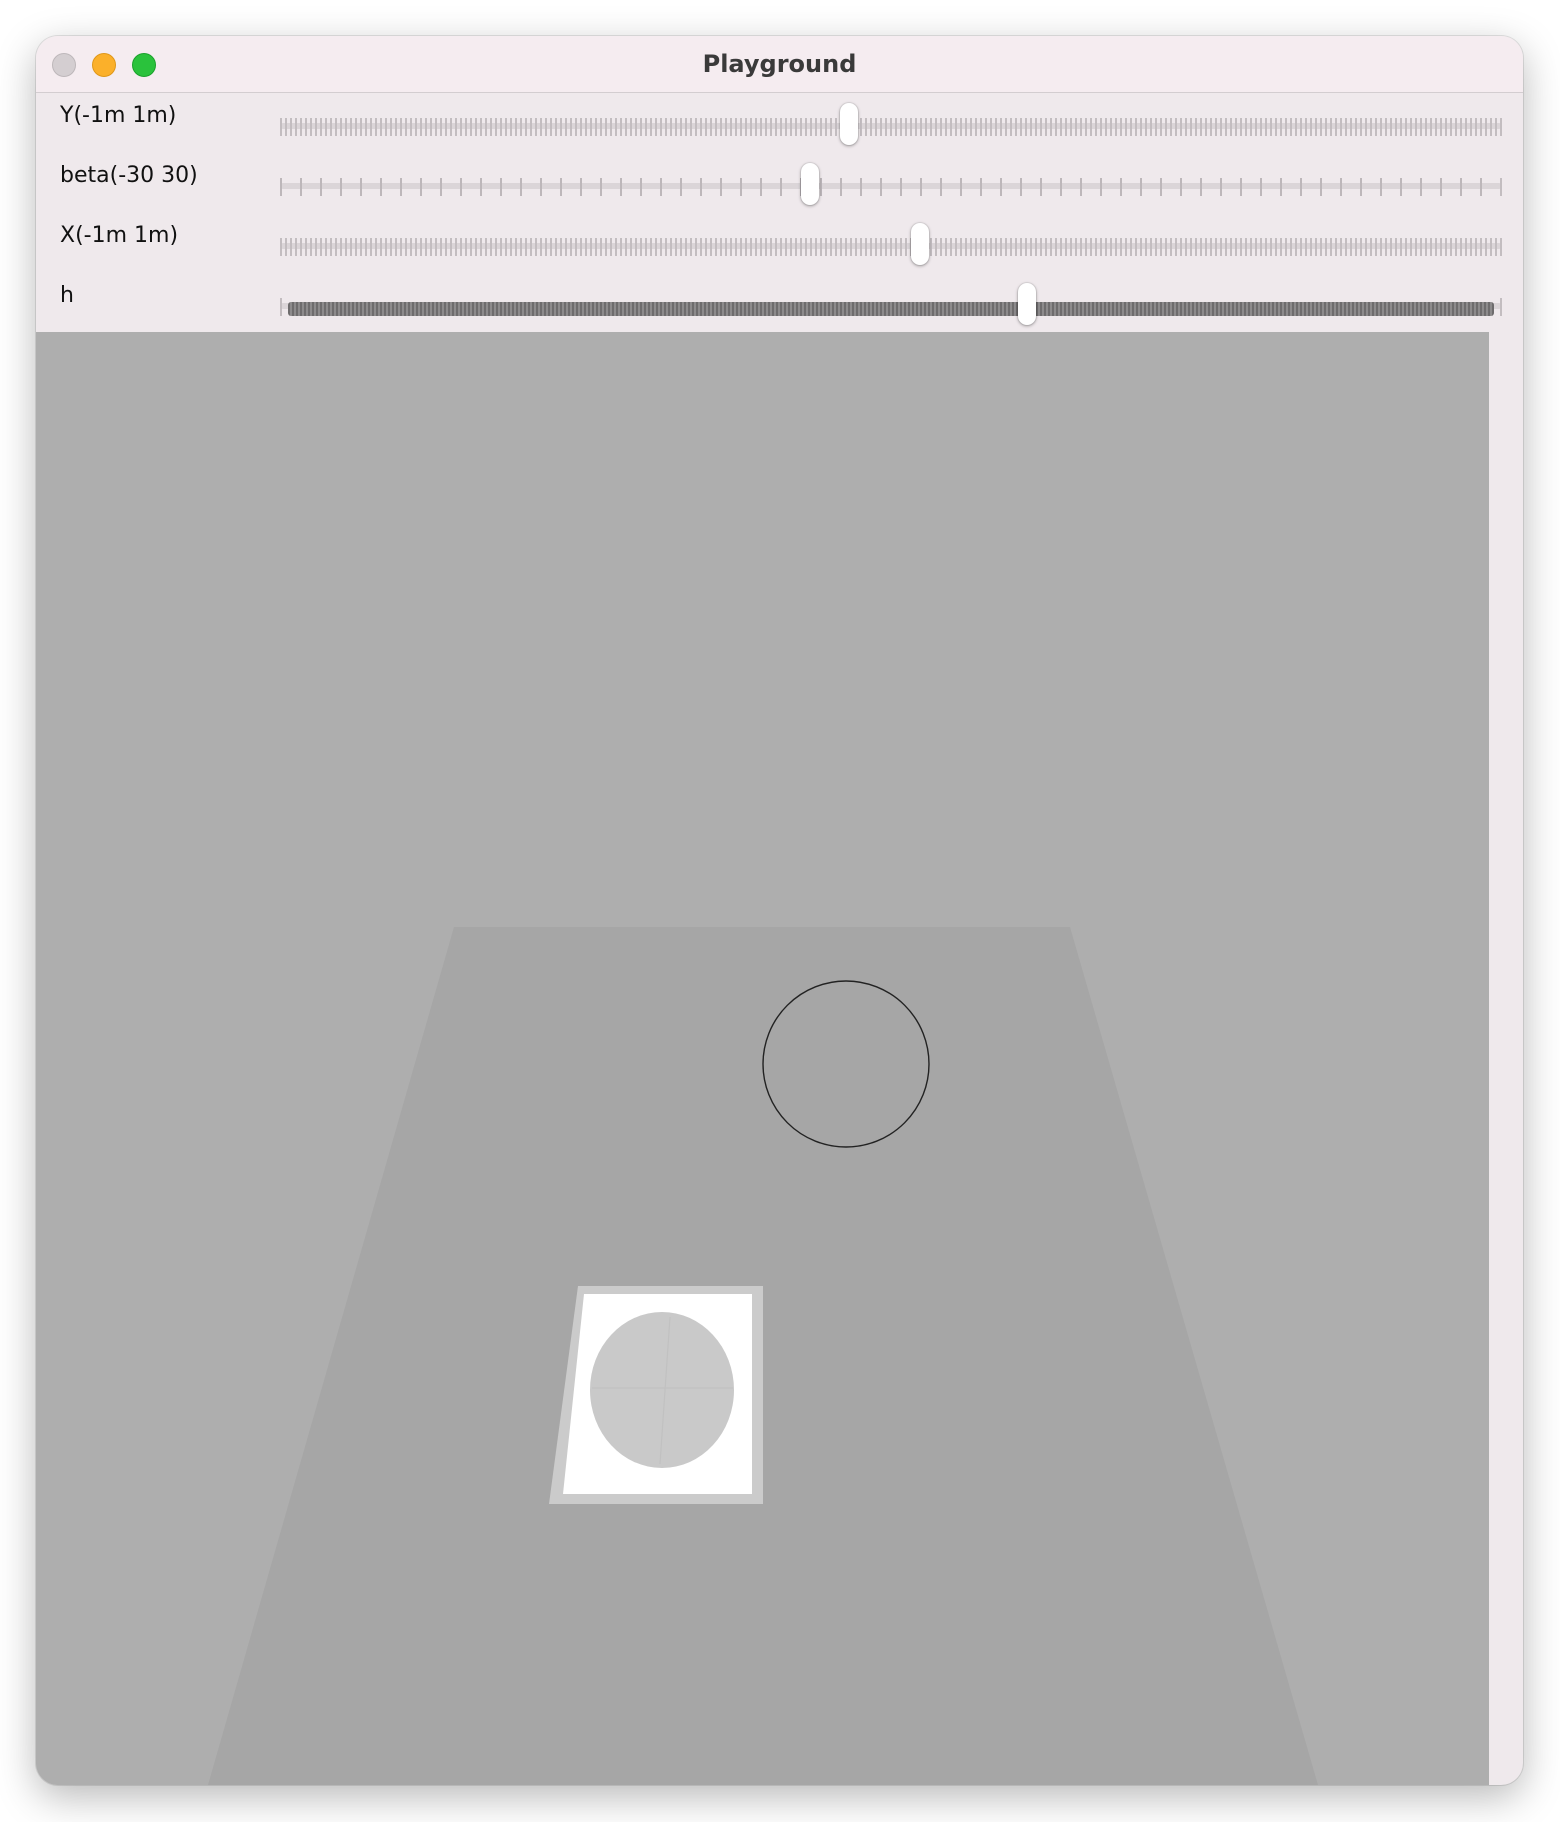 The width and height of the screenshot is (1560, 1822). I want to click on slider-row-beta: beta(-30 30), so click(779, 183).